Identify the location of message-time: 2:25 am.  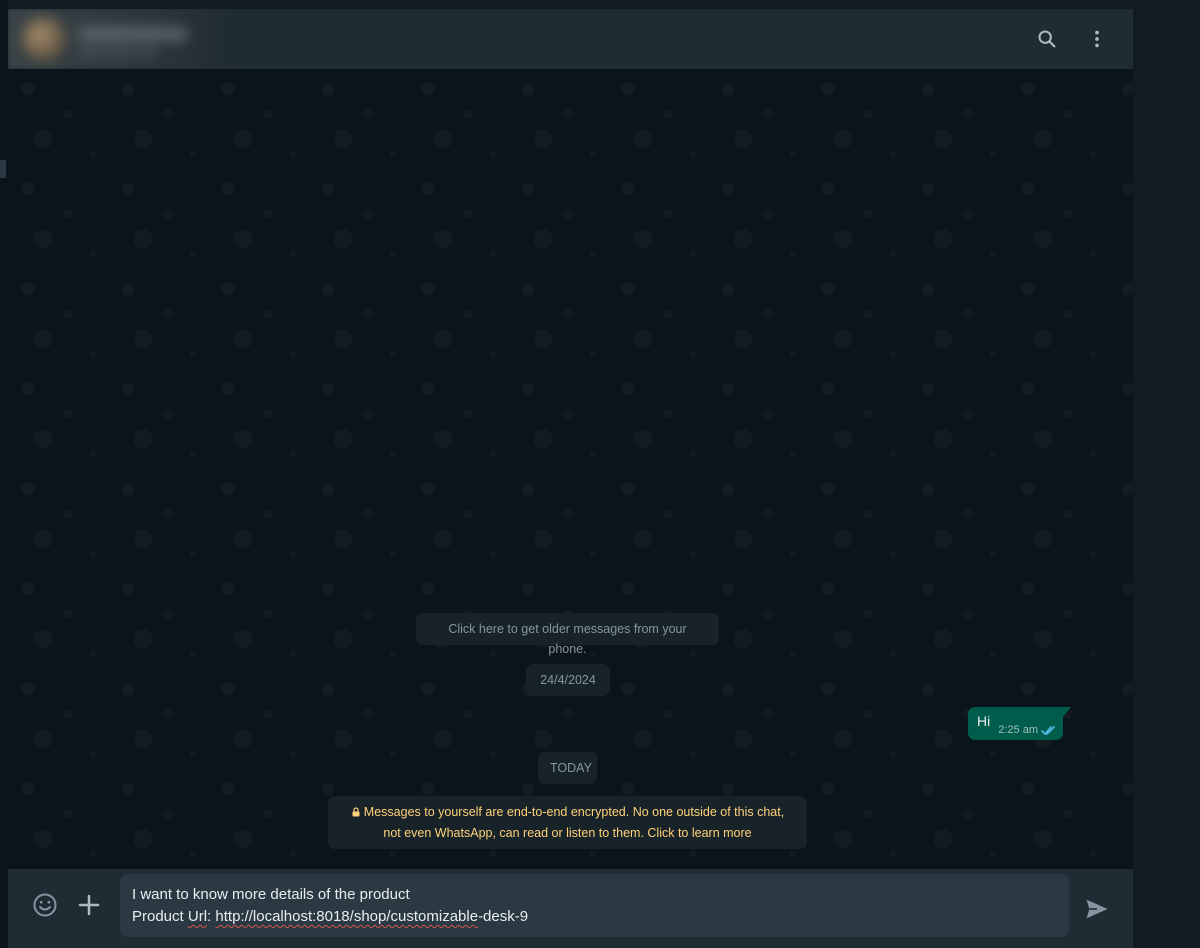
(1018, 730).